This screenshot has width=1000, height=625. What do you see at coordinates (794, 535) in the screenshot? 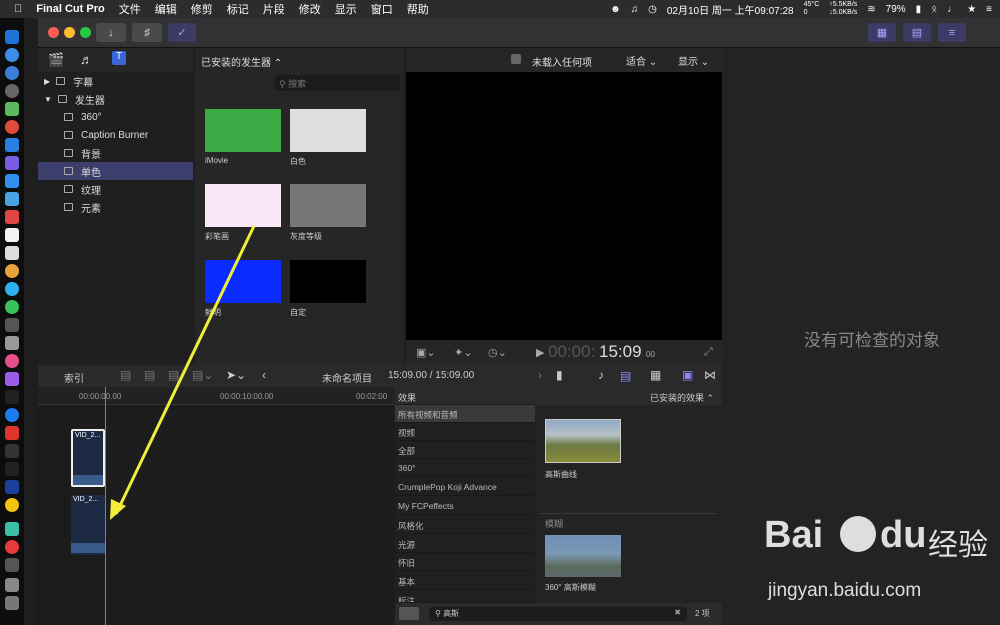
I see `watermark-brand: Bai` at bounding box center [794, 535].